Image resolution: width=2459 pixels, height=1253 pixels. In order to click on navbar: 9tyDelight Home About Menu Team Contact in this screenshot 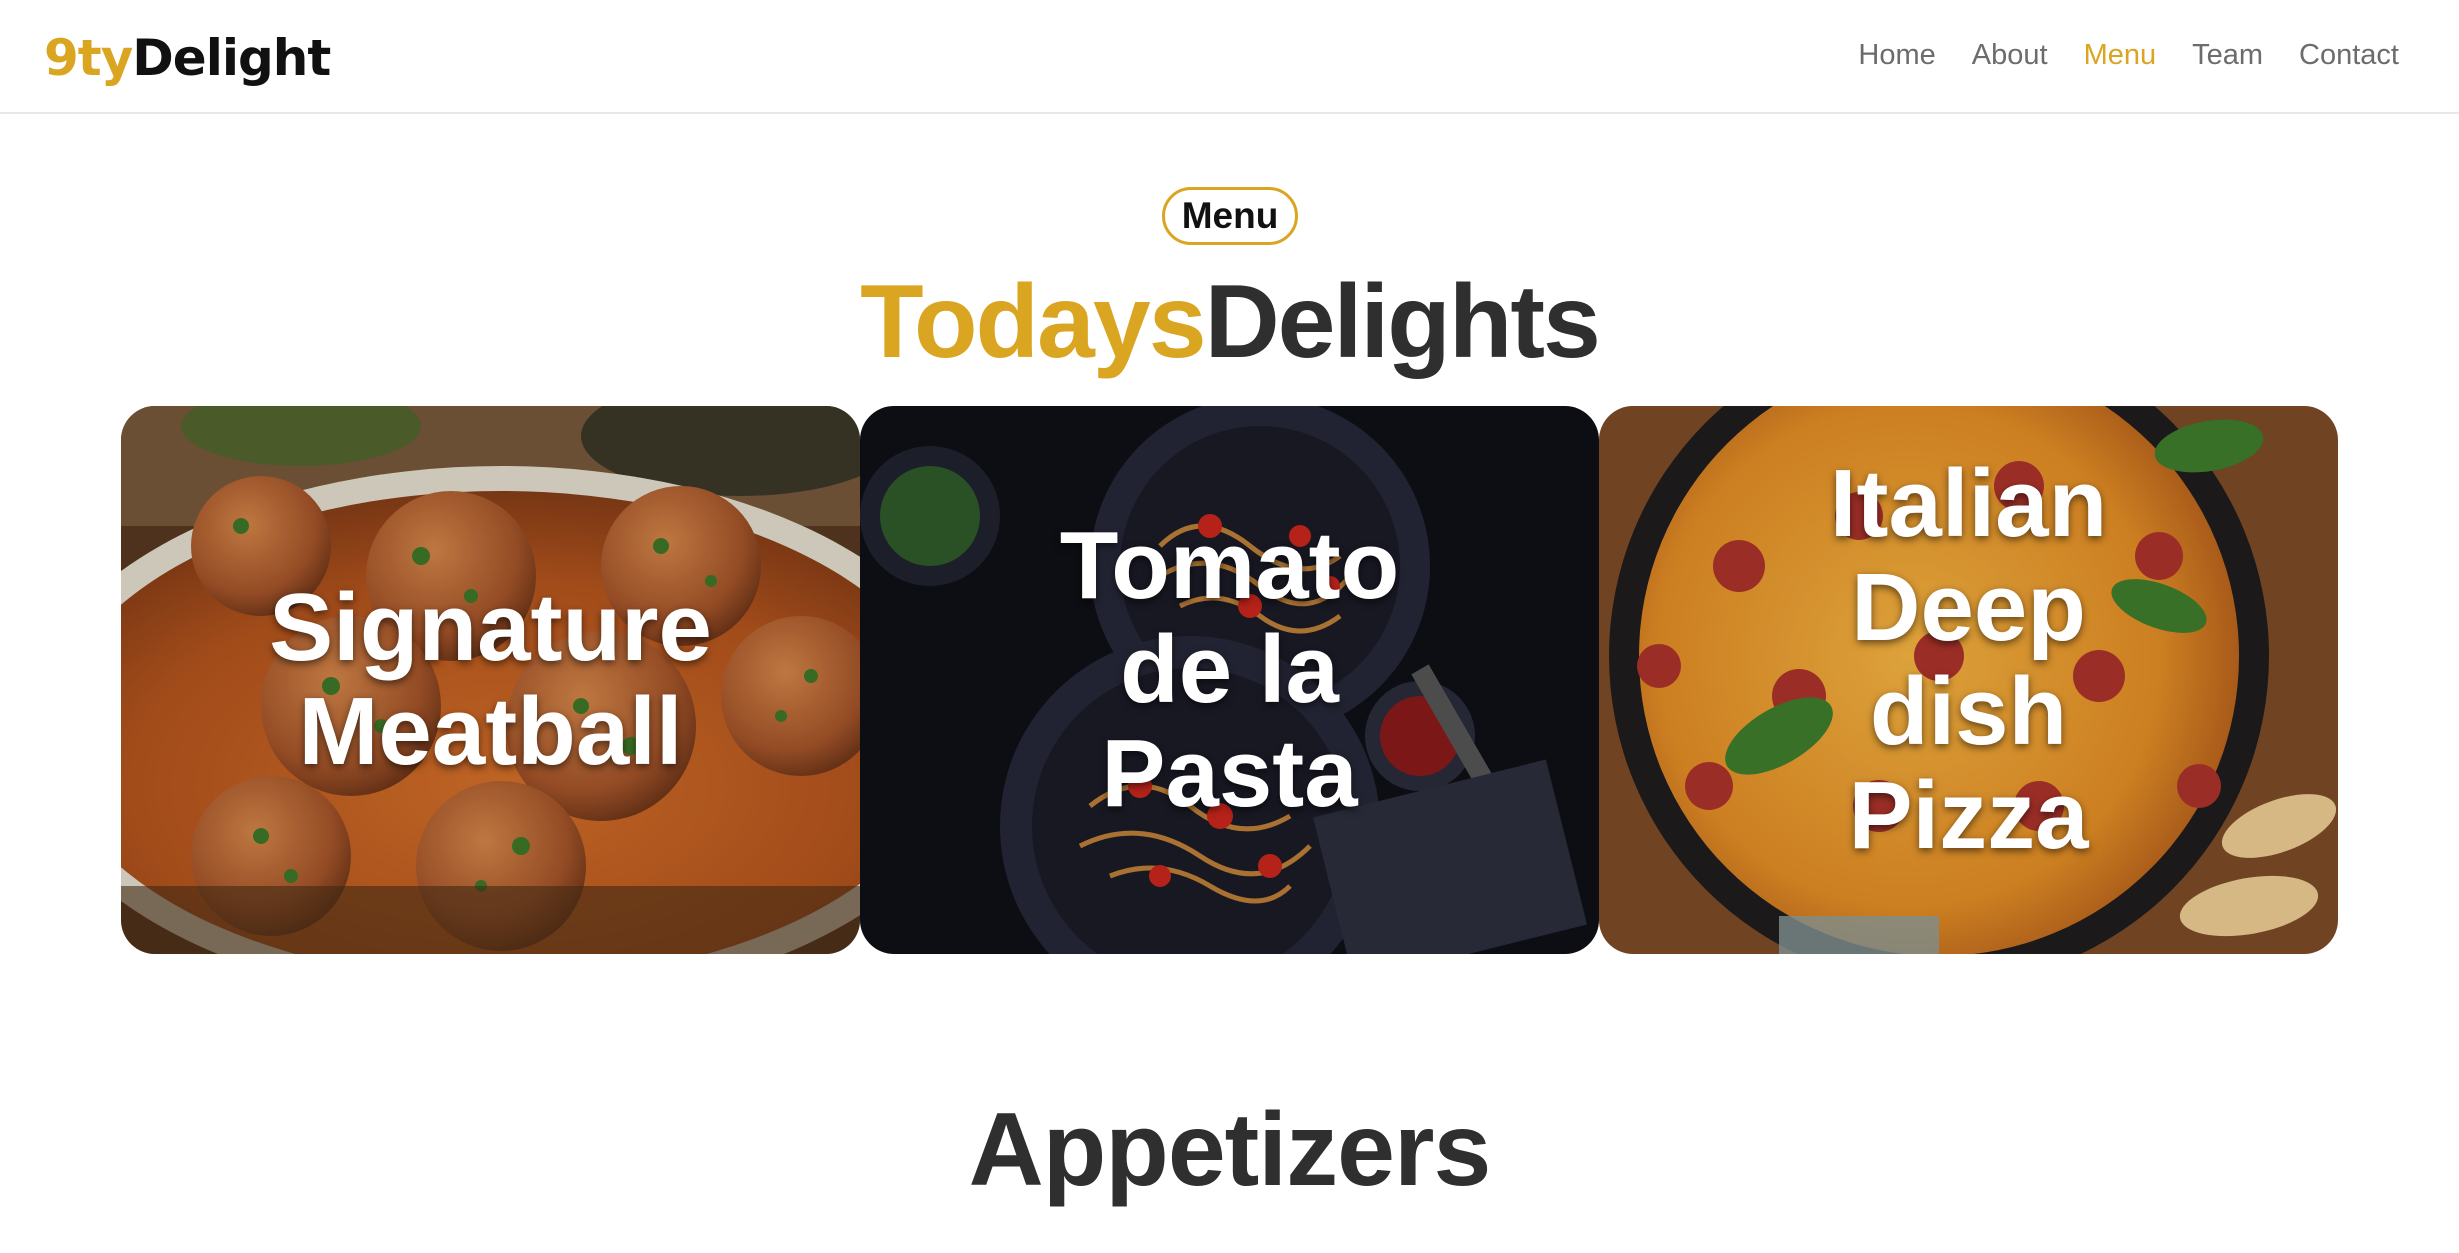, I will do `click(1229, 57)`.